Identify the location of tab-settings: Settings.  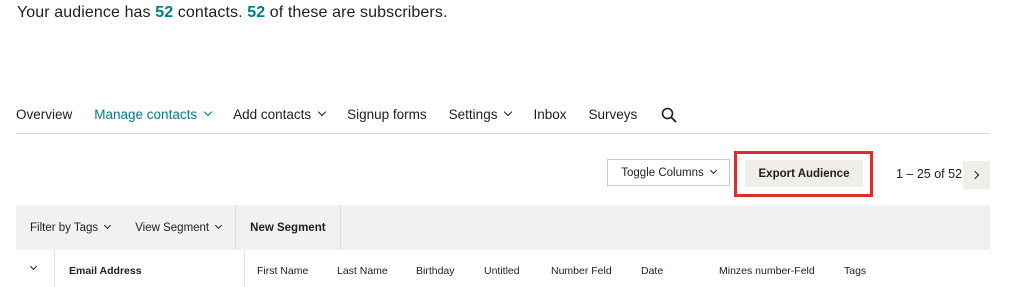
(480, 114).